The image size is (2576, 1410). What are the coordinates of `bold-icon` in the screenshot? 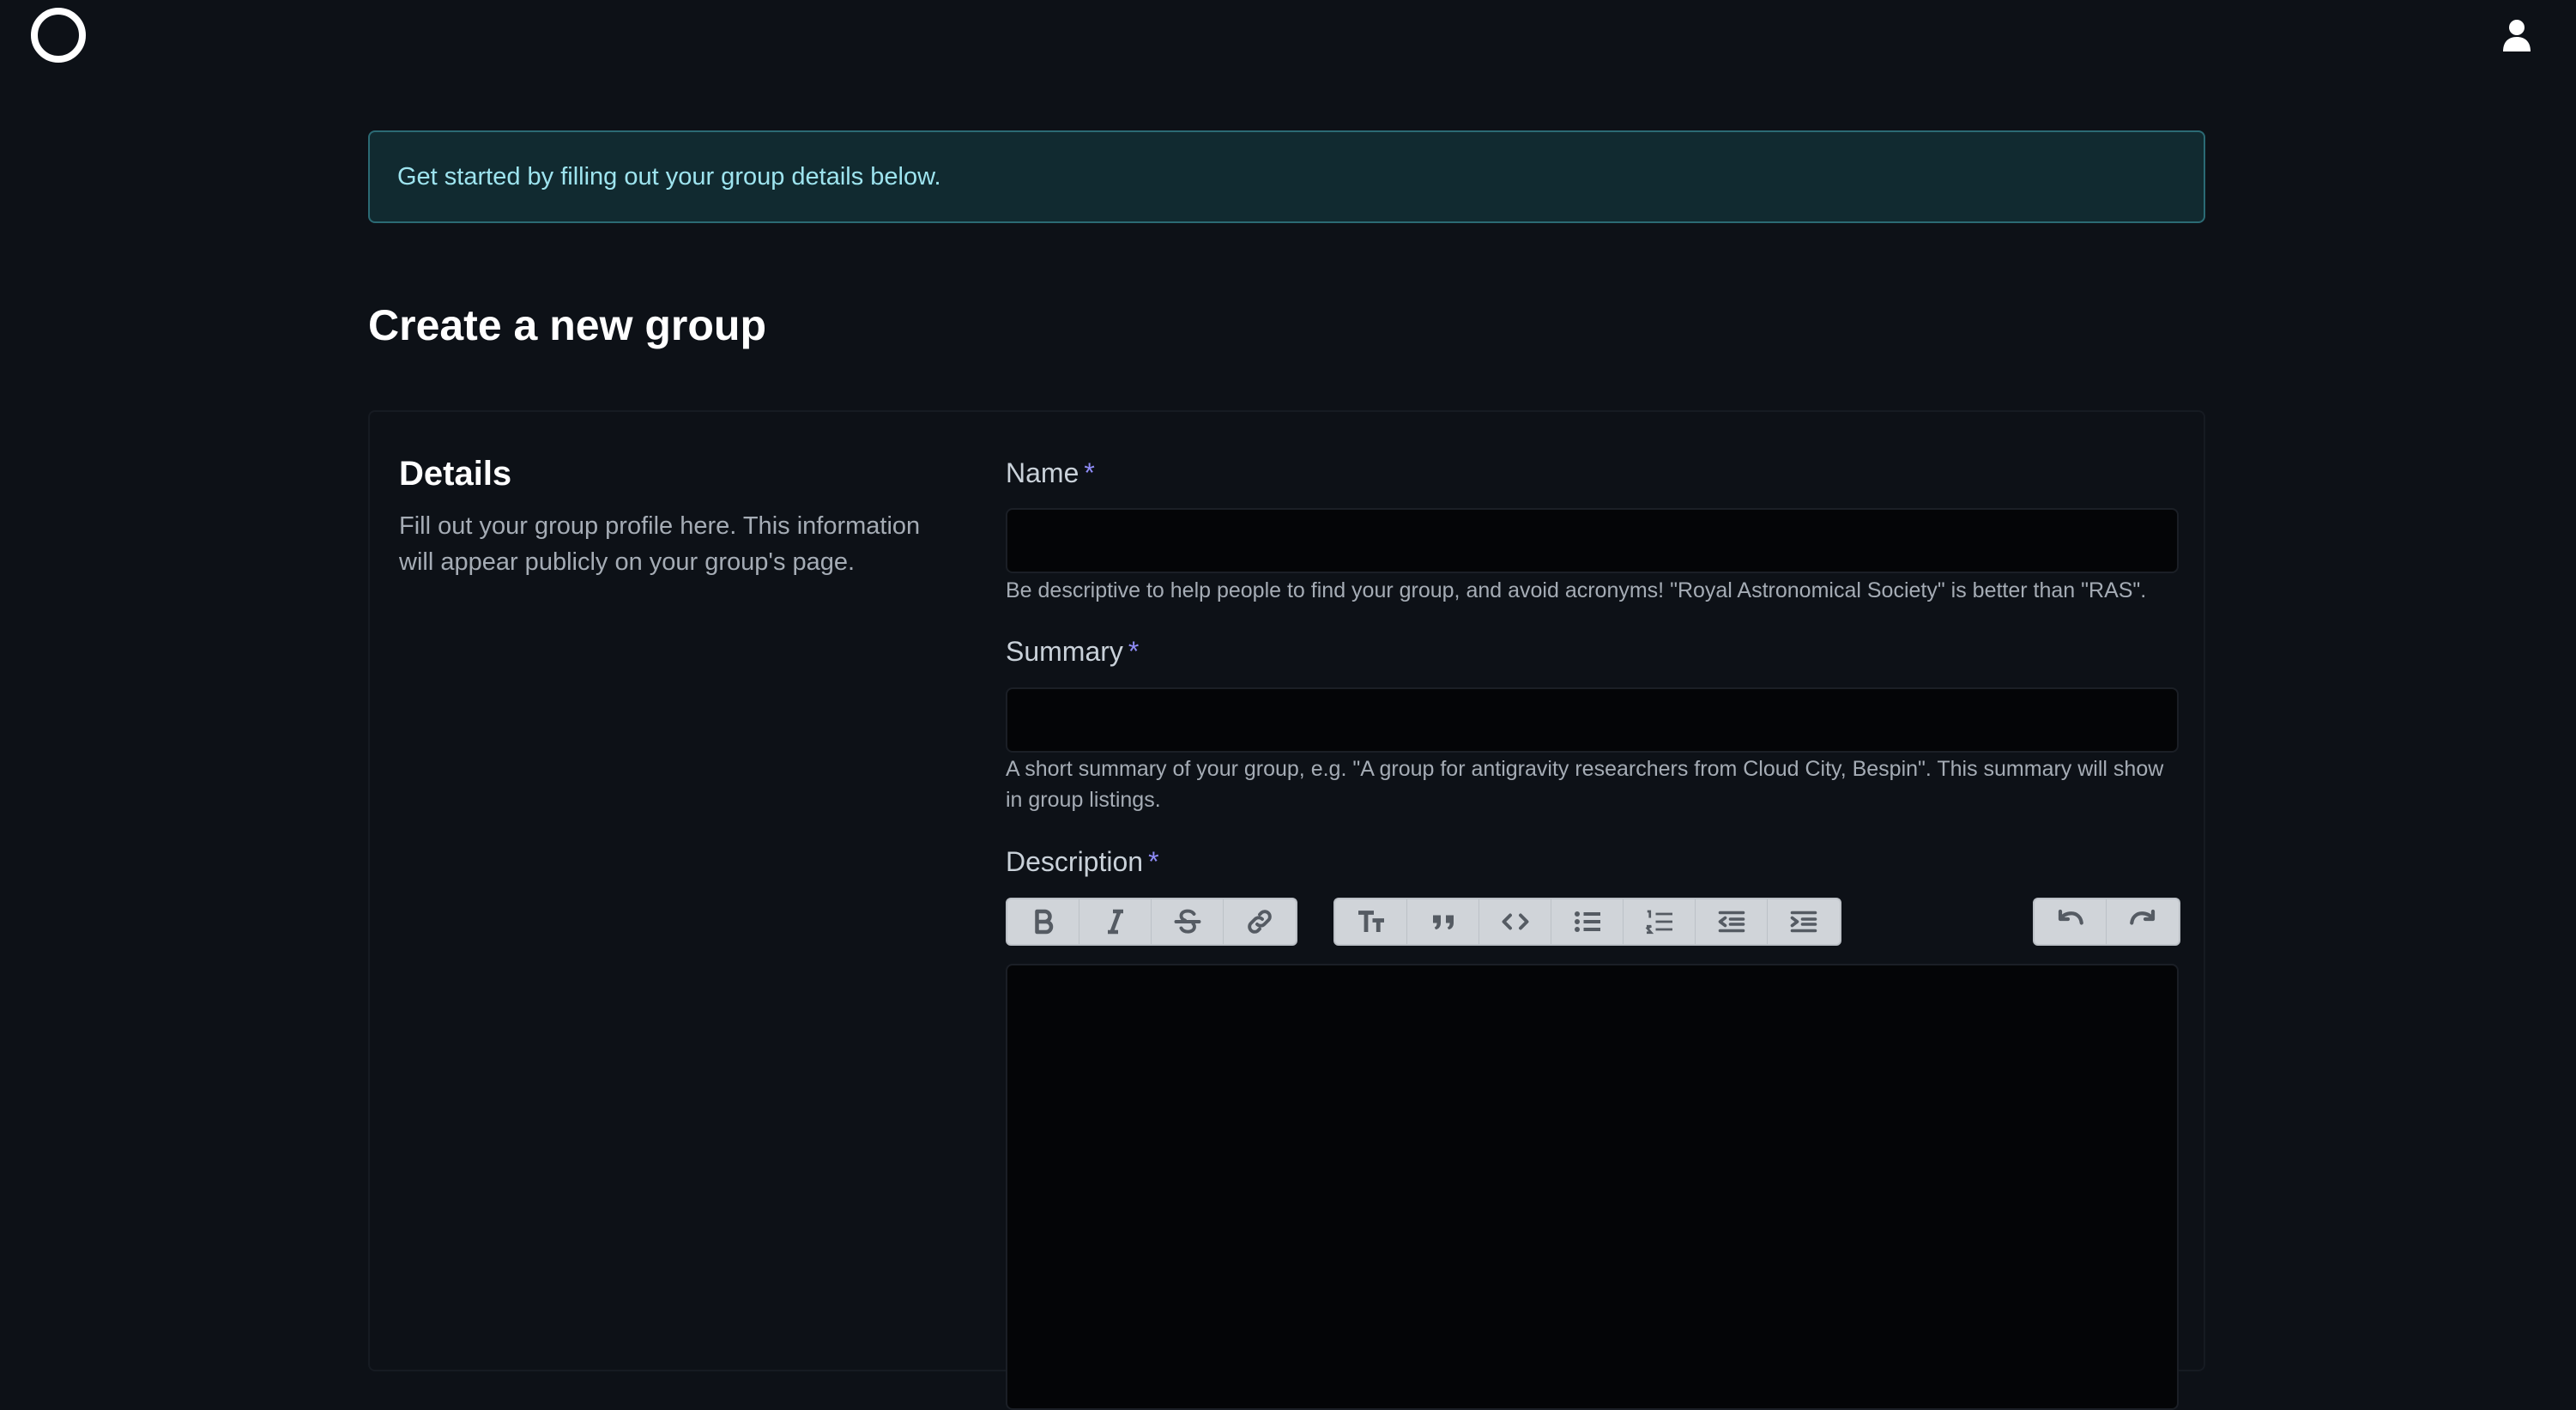 It's located at (1043, 922).